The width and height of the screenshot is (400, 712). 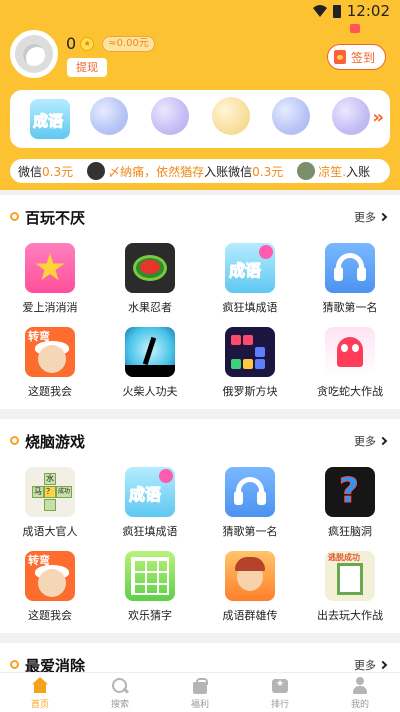 What do you see at coordinates (110, 43) in the screenshot?
I see `coin-balance: 0 ★ ≈0.00元` at bounding box center [110, 43].